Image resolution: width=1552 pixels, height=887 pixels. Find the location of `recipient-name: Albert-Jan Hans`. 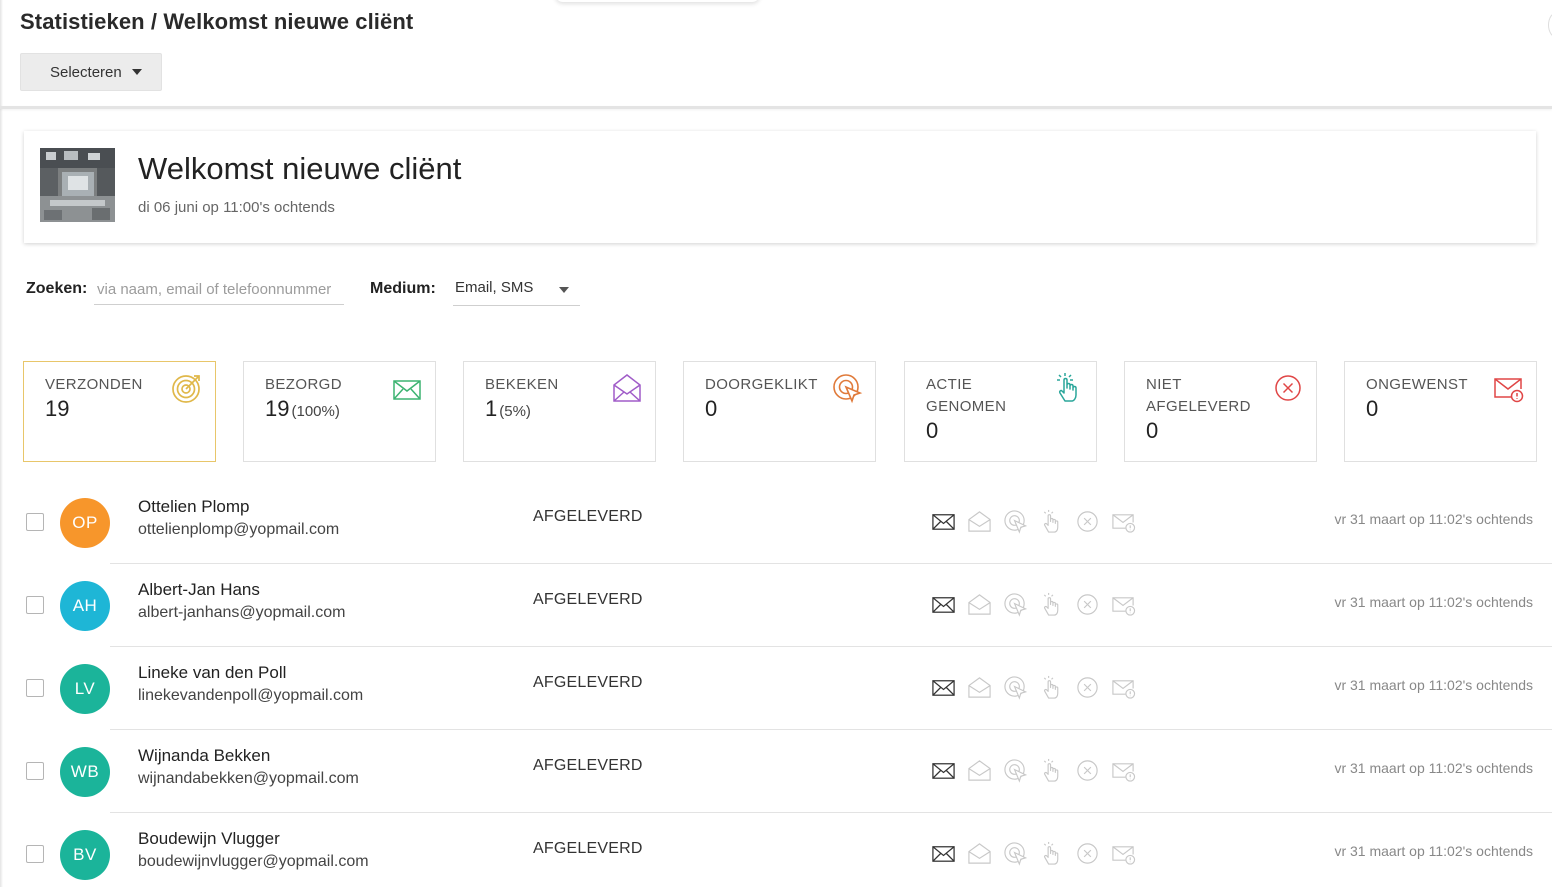

recipient-name: Albert-Jan Hans is located at coordinates (199, 589).